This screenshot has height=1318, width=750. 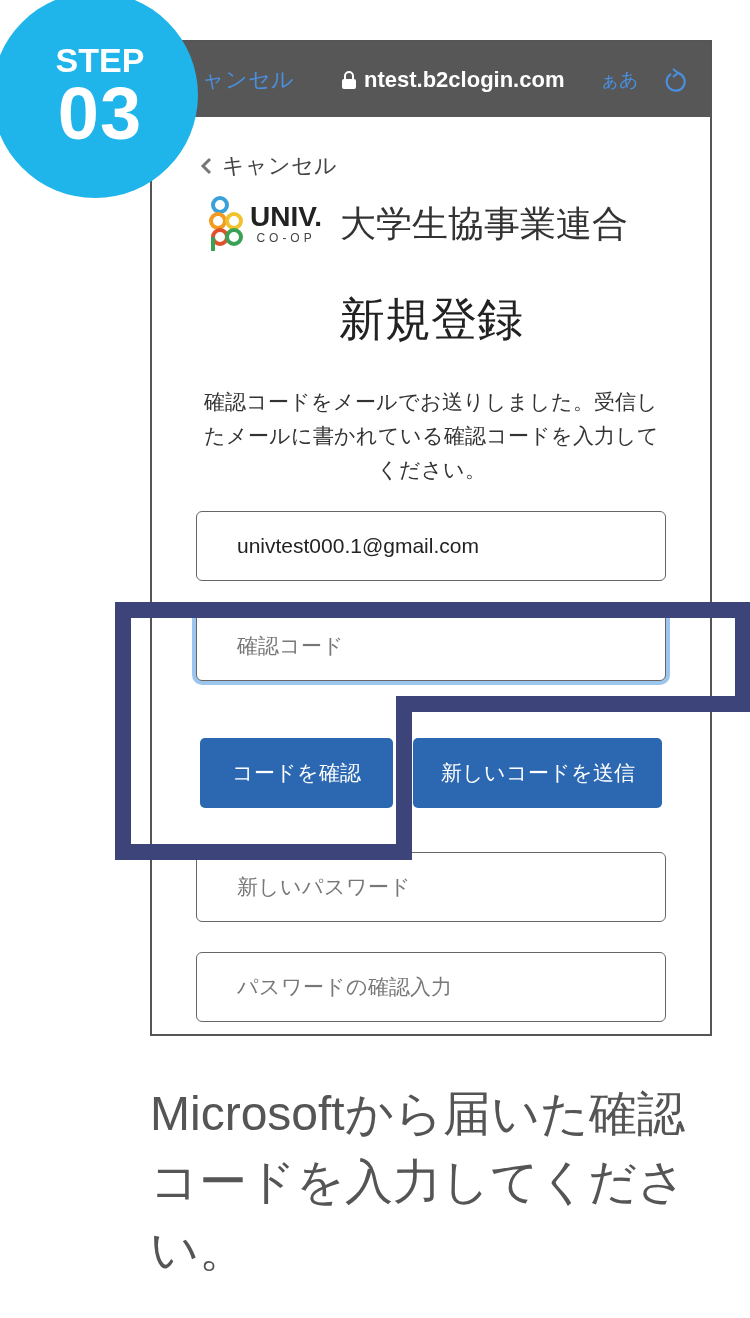 What do you see at coordinates (349, 79) in the screenshot?
I see `lock-icon` at bounding box center [349, 79].